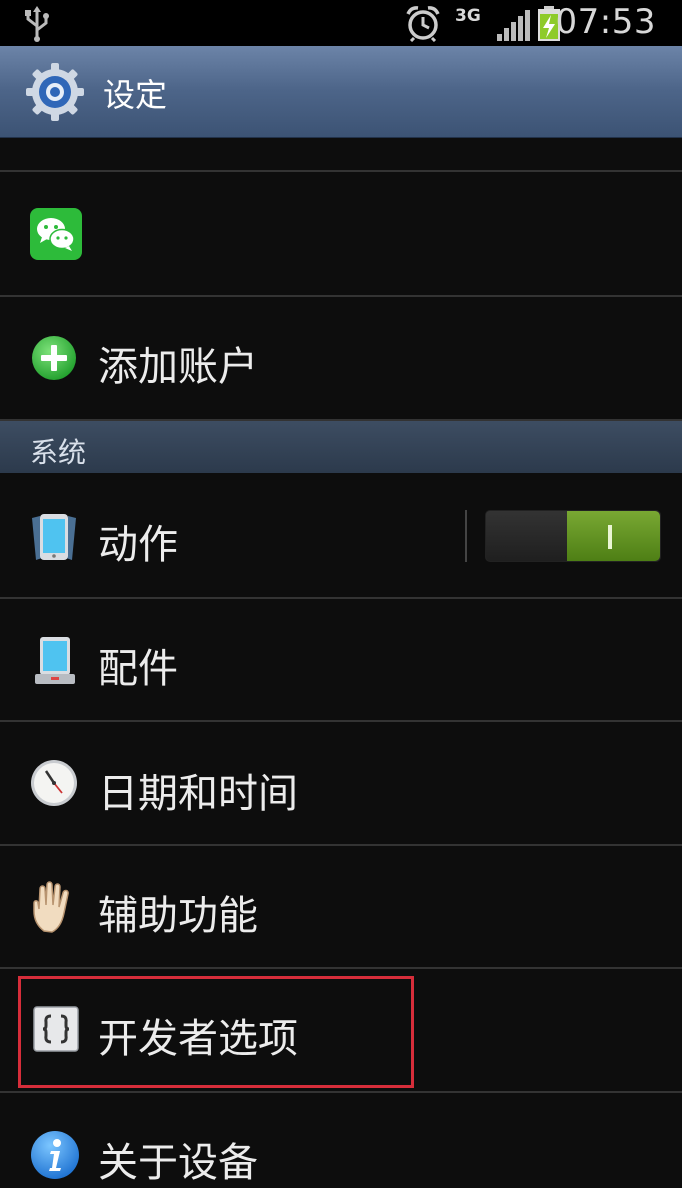 This screenshot has width=682, height=1188. Describe the element at coordinates (341, 23) in the screenshot. I see `status-bar: 3G 07:53` at that location.